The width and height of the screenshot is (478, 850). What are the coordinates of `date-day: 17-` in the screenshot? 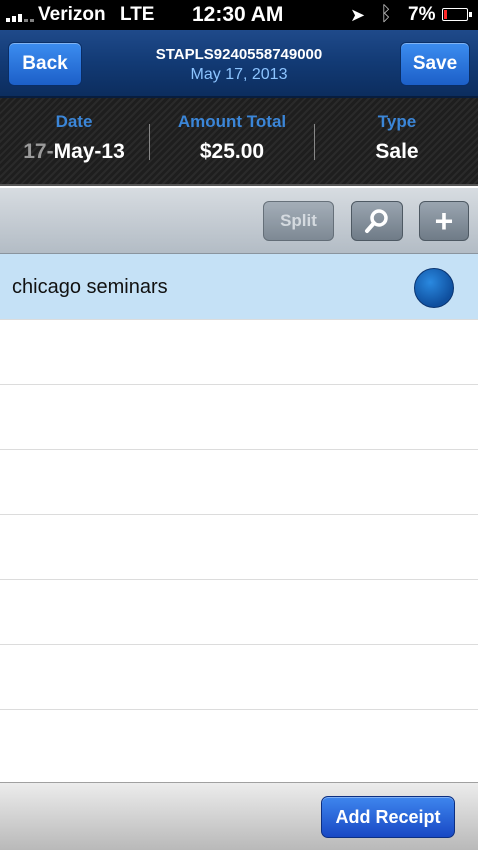 It's located at (38, 151).